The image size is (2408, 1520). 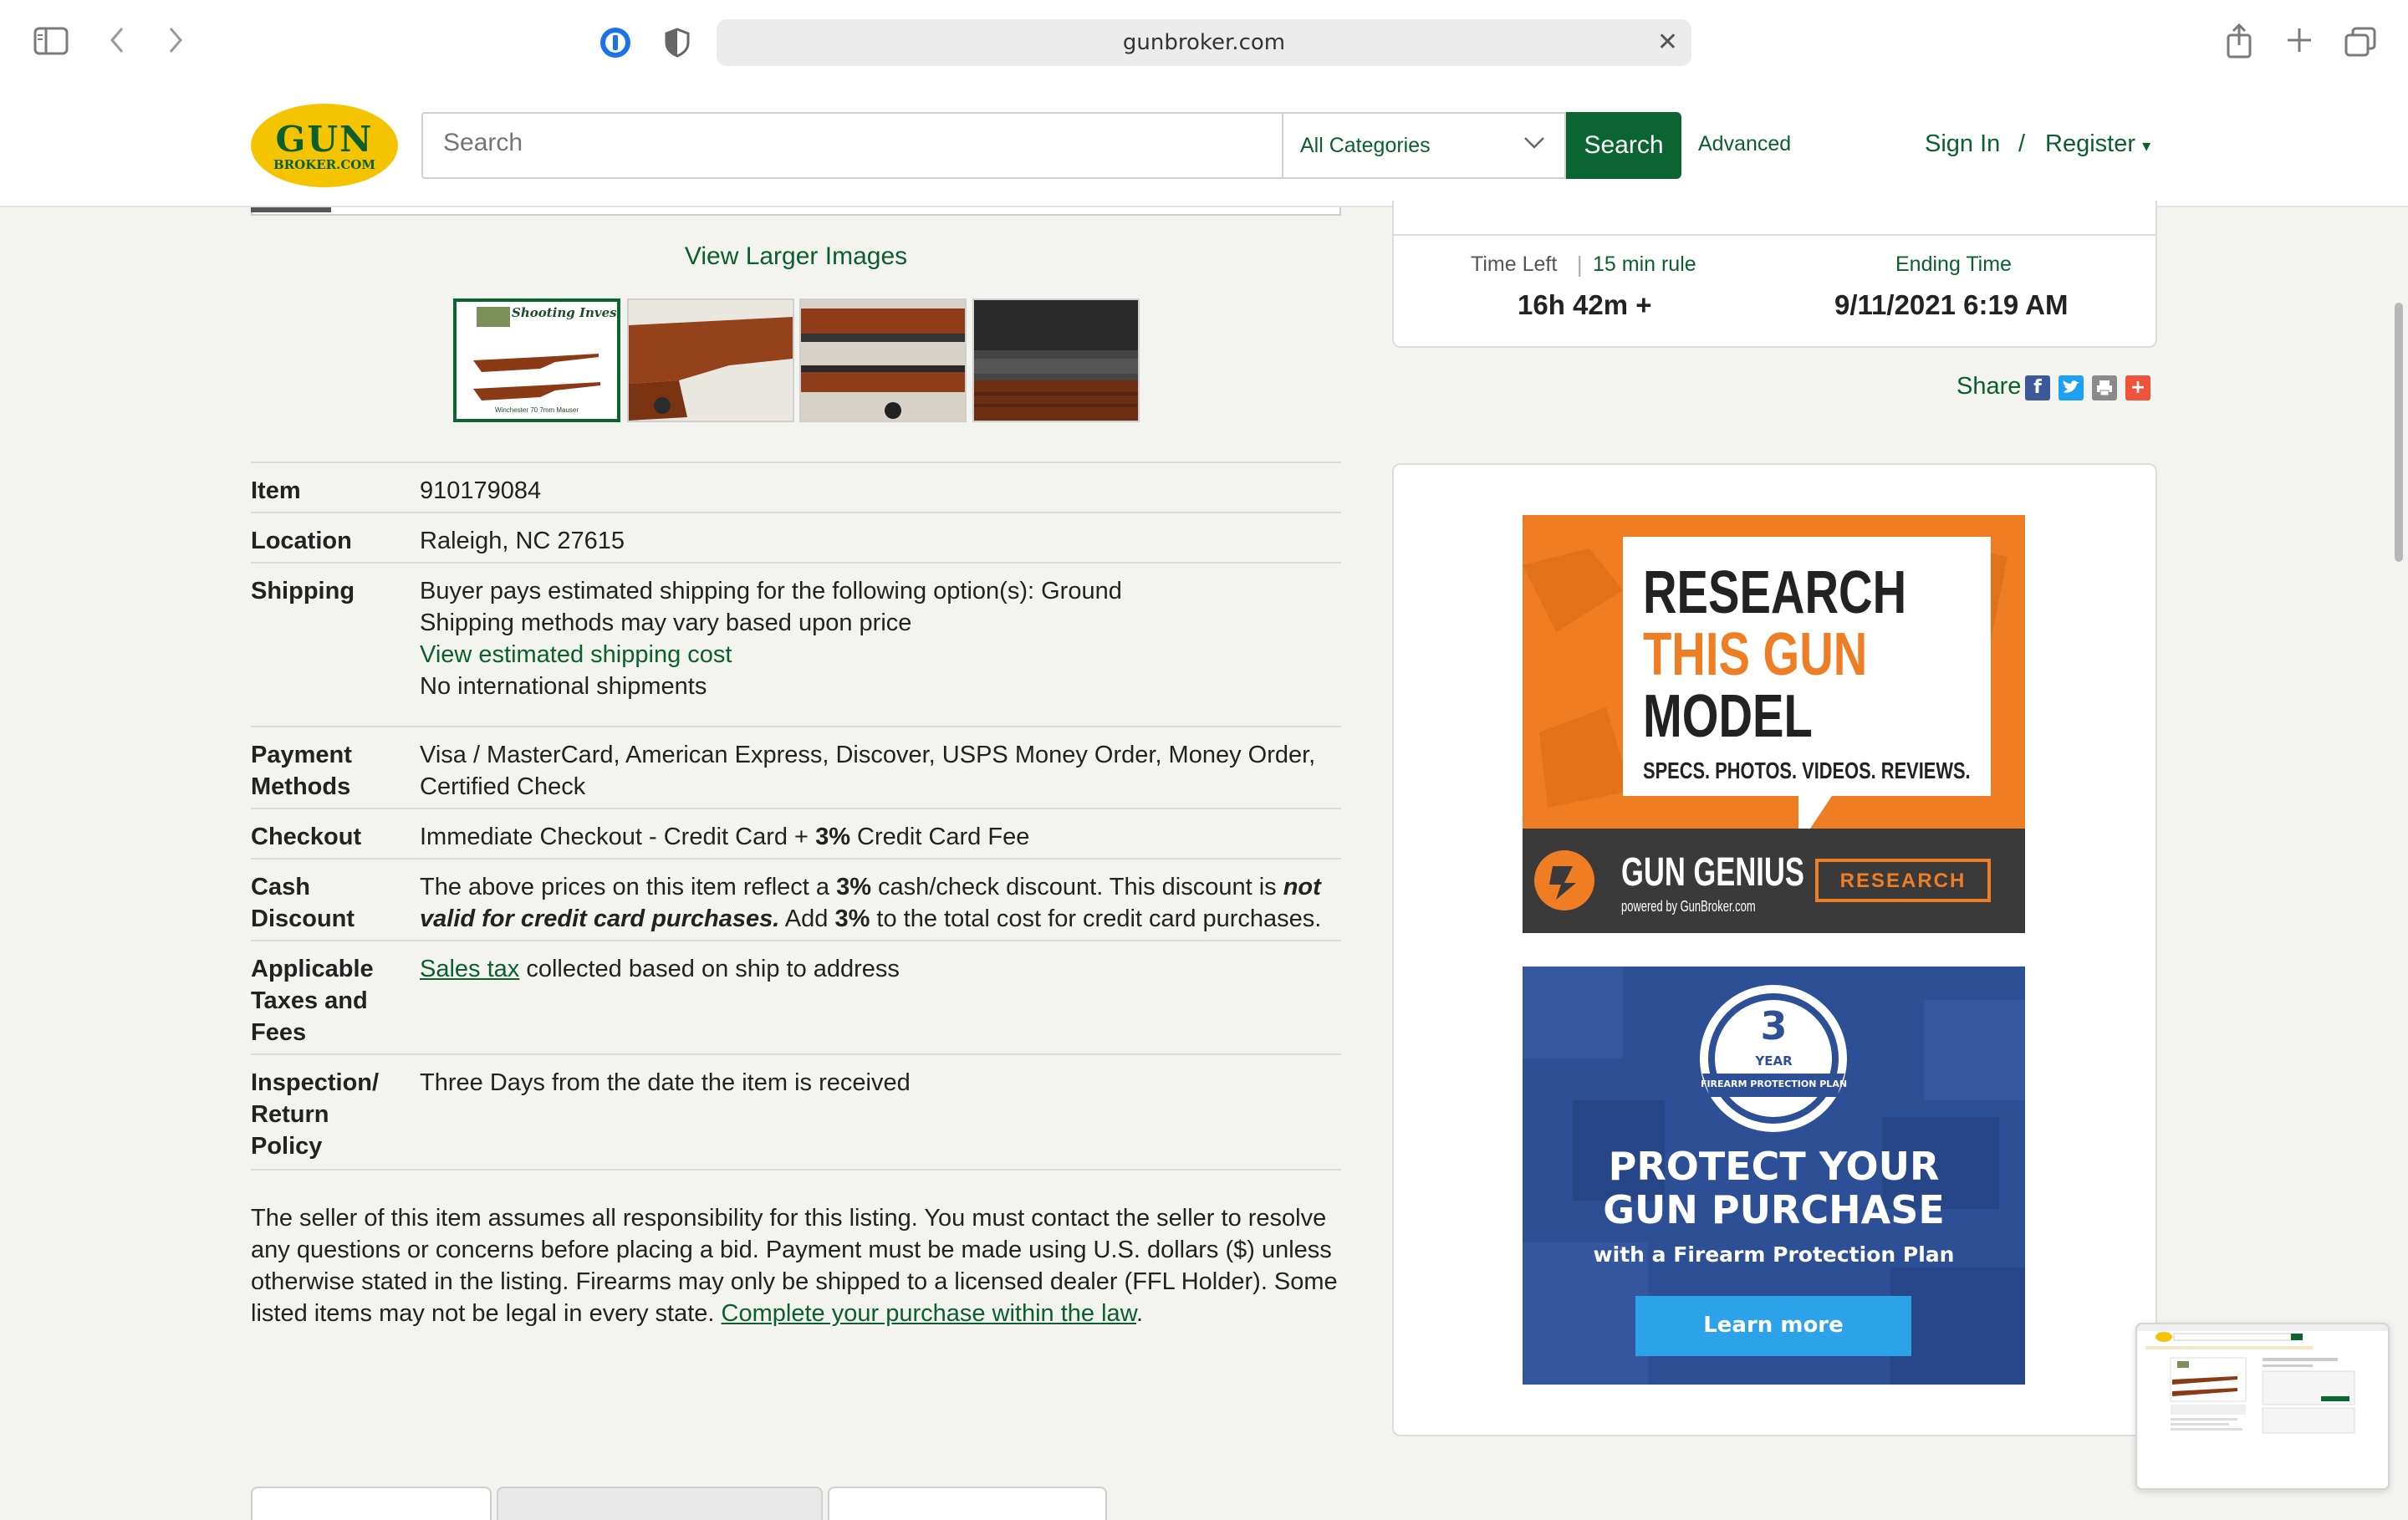 What do you see at coordinates (522, 541) in the screenshot?
I see `item-location: Raleigh, NC 27615` at bounding box center [522, 541].